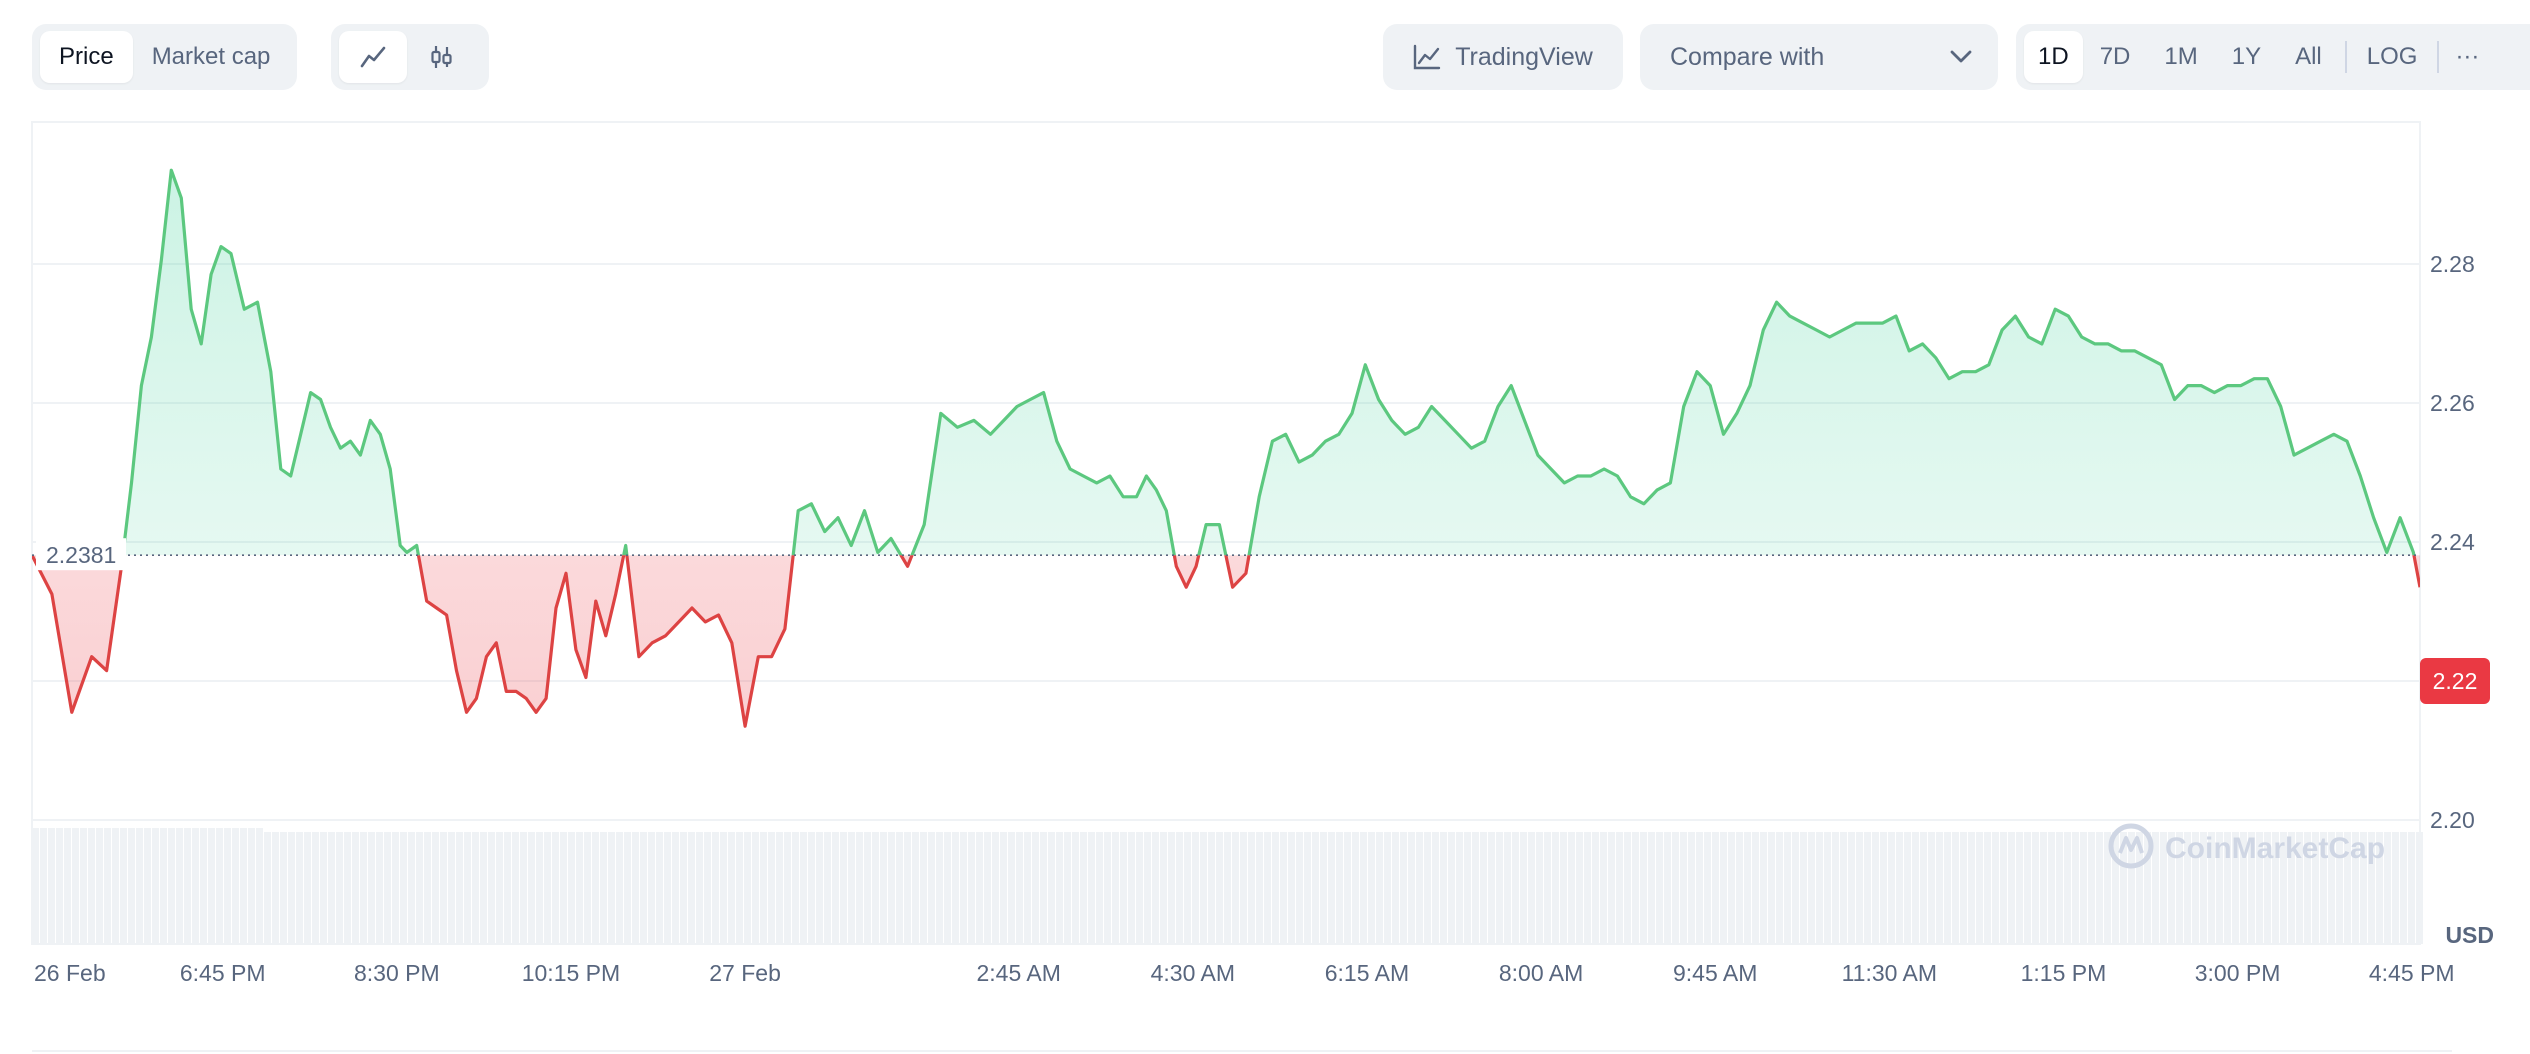 This screenshot has height=1054, width=2530. Describe the element at coordinates (81, 555) in the screenshot. I see `reference-price-text: 2.2381` at that location.